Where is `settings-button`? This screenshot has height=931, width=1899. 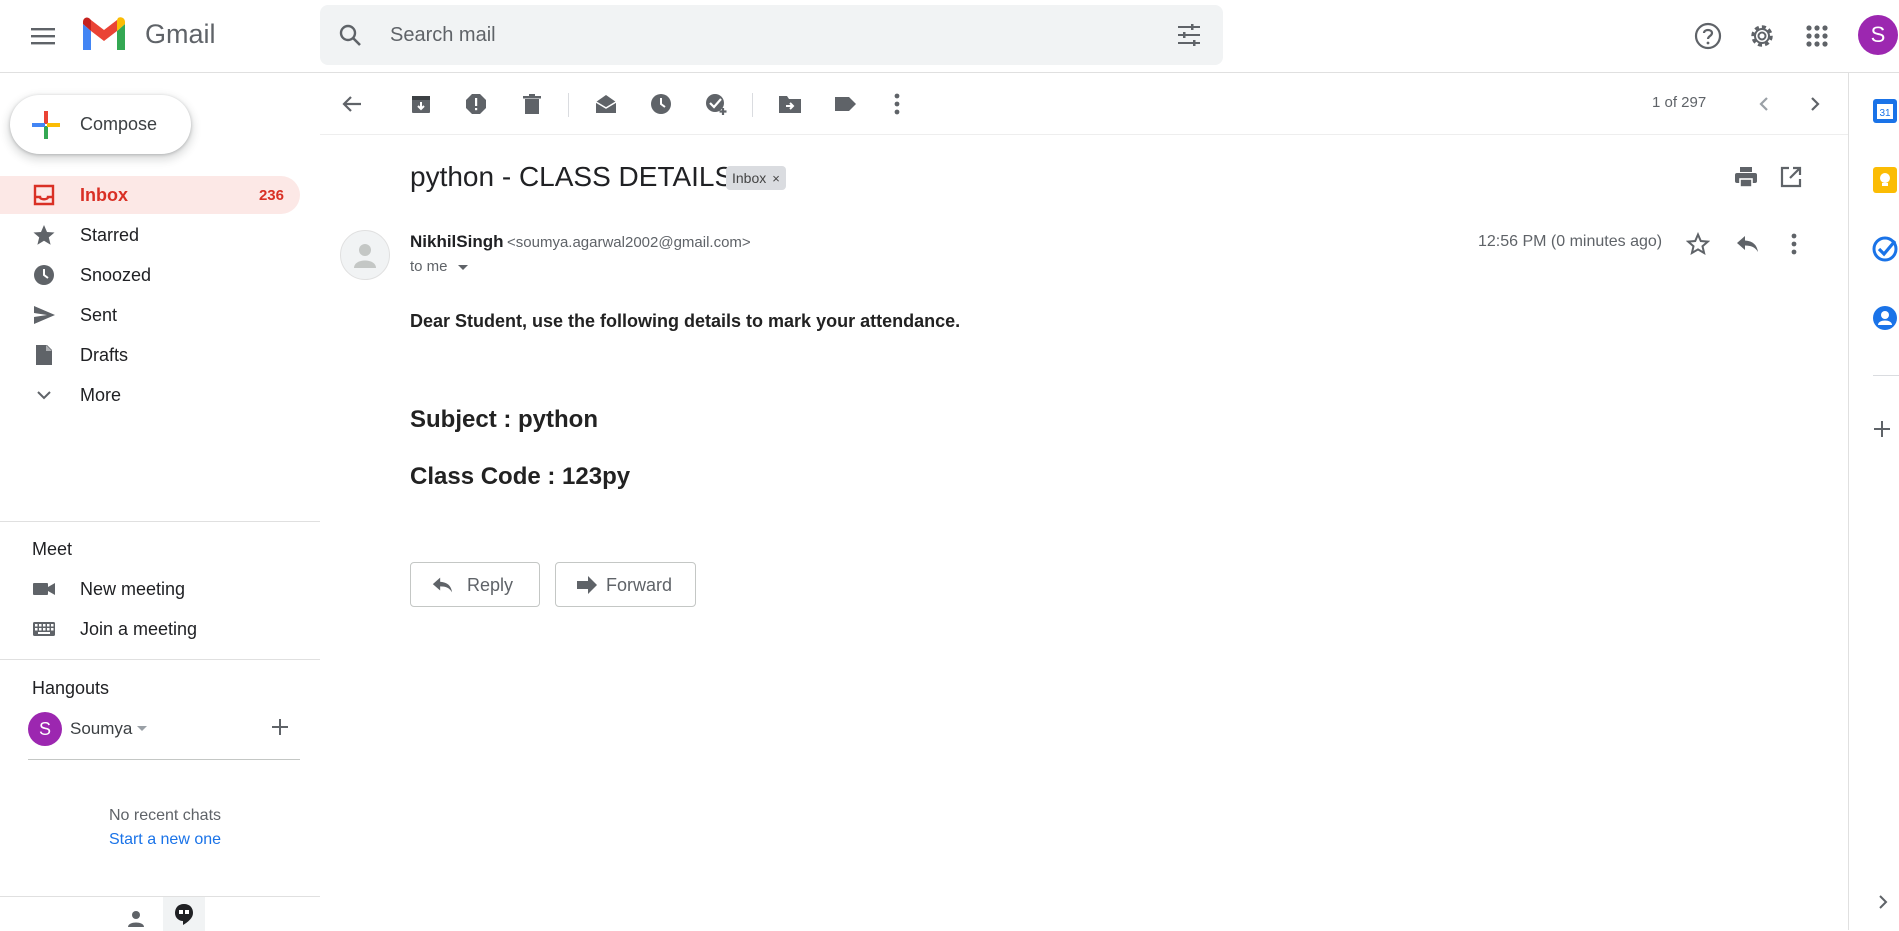 settings-button is located at coordinates (1762, 36).